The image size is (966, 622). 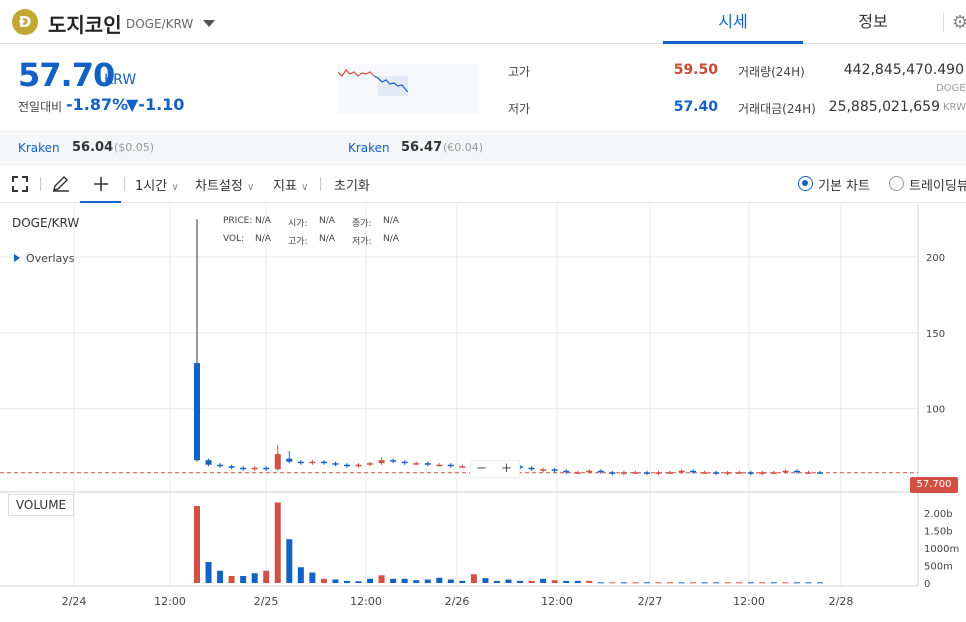 I want to click on volume-axis-tick-label: 1000m, so click(x=941, y=549).